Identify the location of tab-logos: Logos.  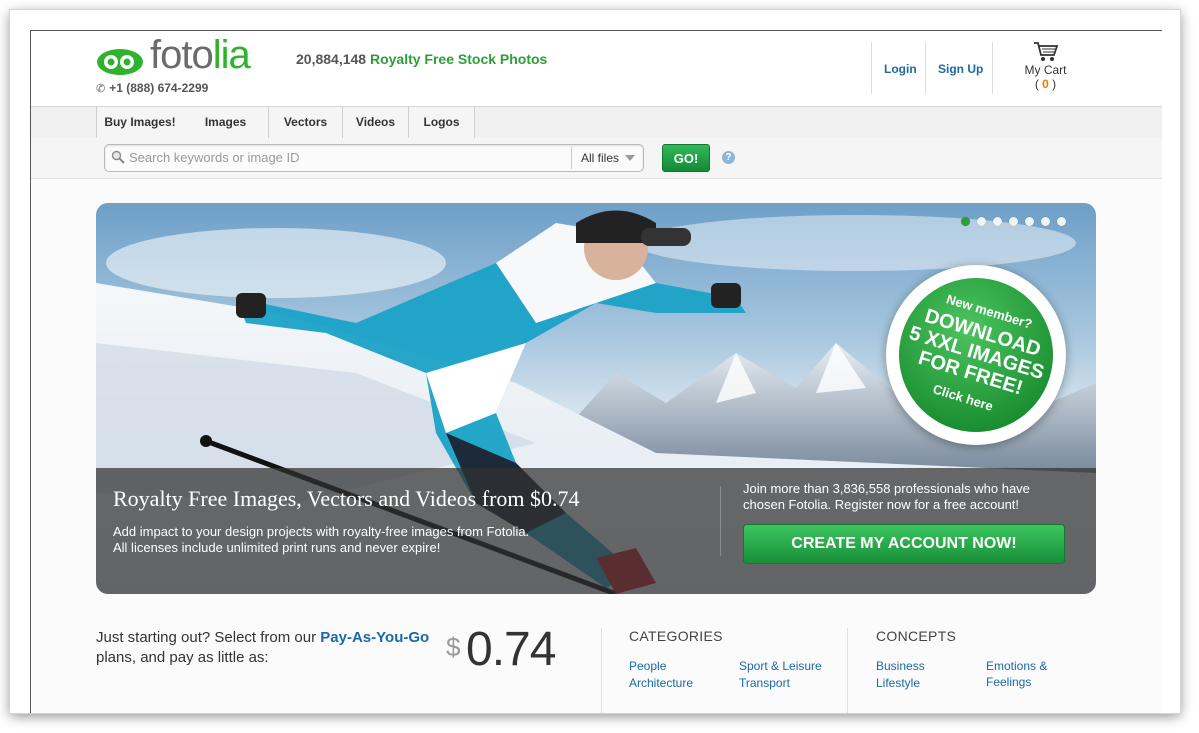
(442, 122).